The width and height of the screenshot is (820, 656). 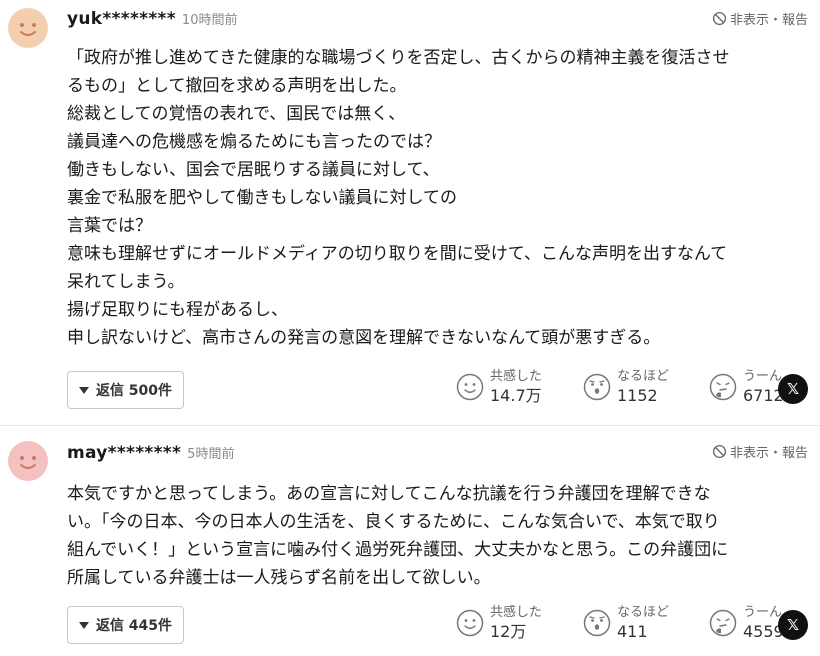 What do you see at coordinates (632, 631) in the screenshot?
I see `insight-count: 411` at bounding box center [632, 631].